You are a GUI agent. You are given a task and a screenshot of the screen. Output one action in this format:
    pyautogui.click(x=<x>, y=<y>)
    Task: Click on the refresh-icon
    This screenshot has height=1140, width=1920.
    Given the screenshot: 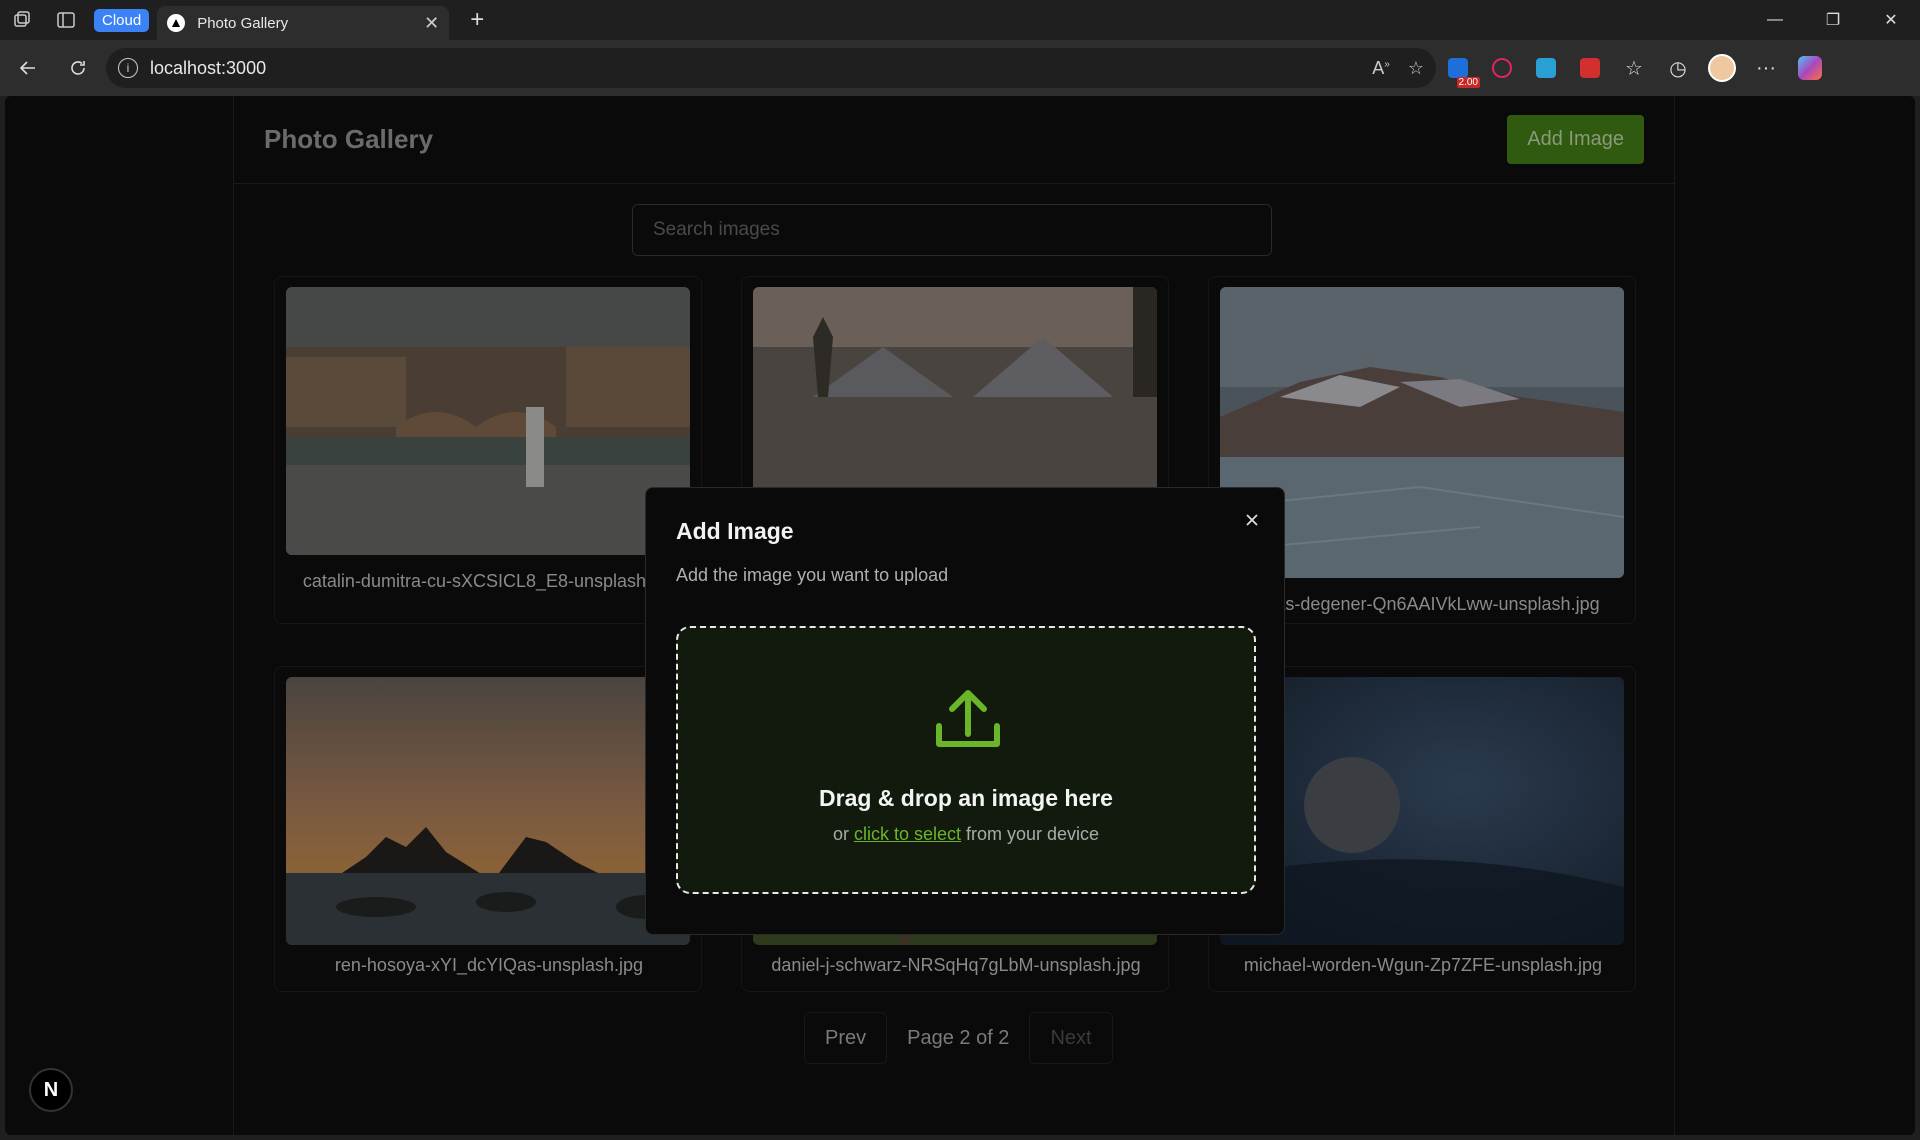 What is the action you would take?
    pyautogui.click(x=78, y=68)
    